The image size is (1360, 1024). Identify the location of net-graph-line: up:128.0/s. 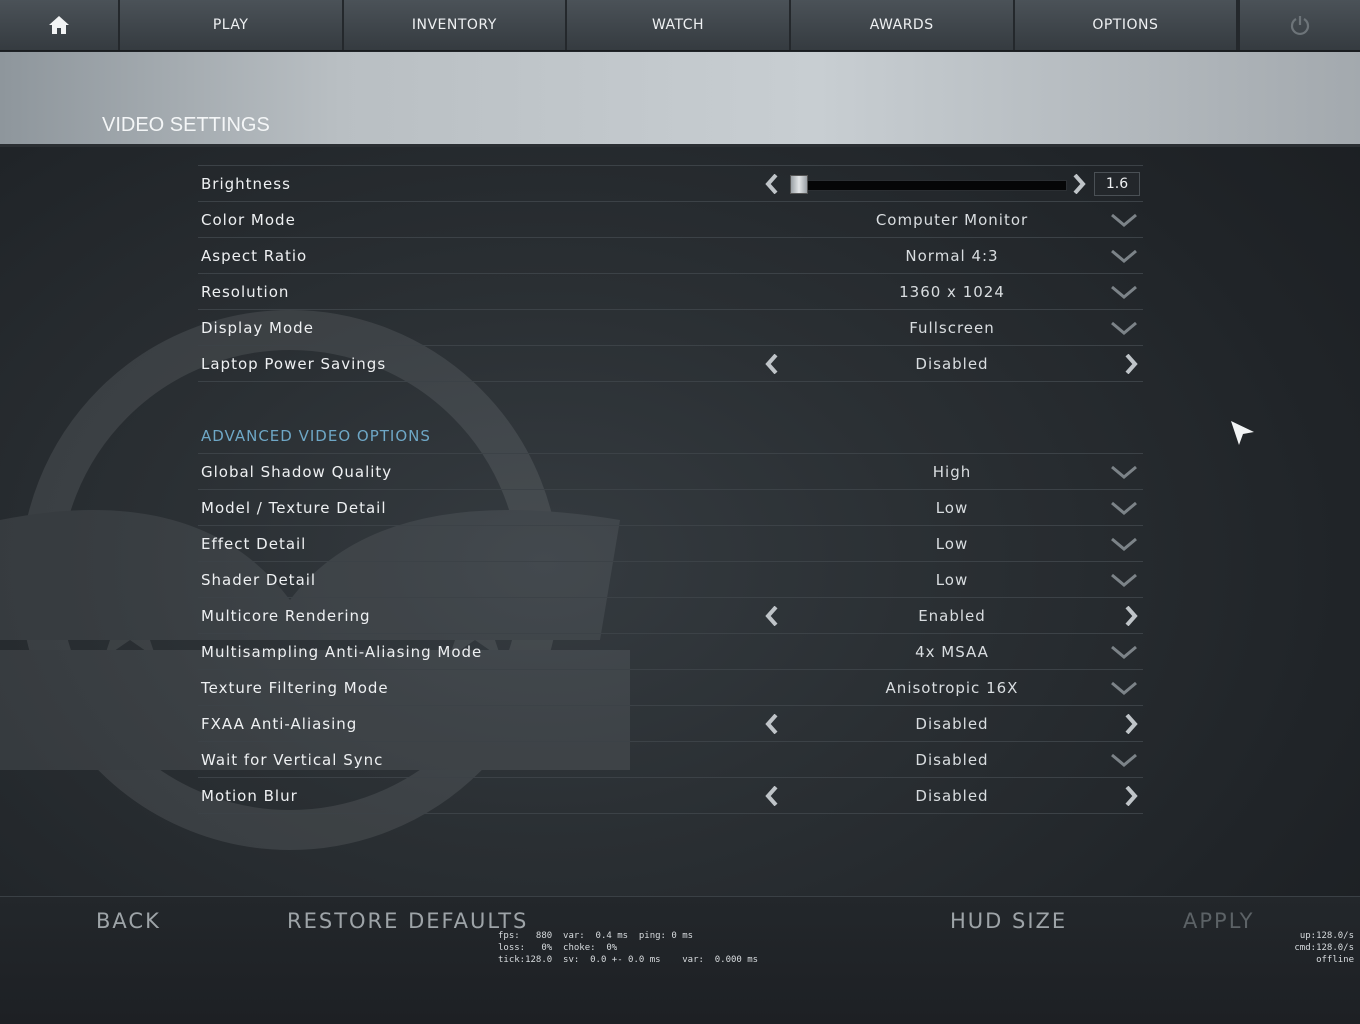
(1326, 936).